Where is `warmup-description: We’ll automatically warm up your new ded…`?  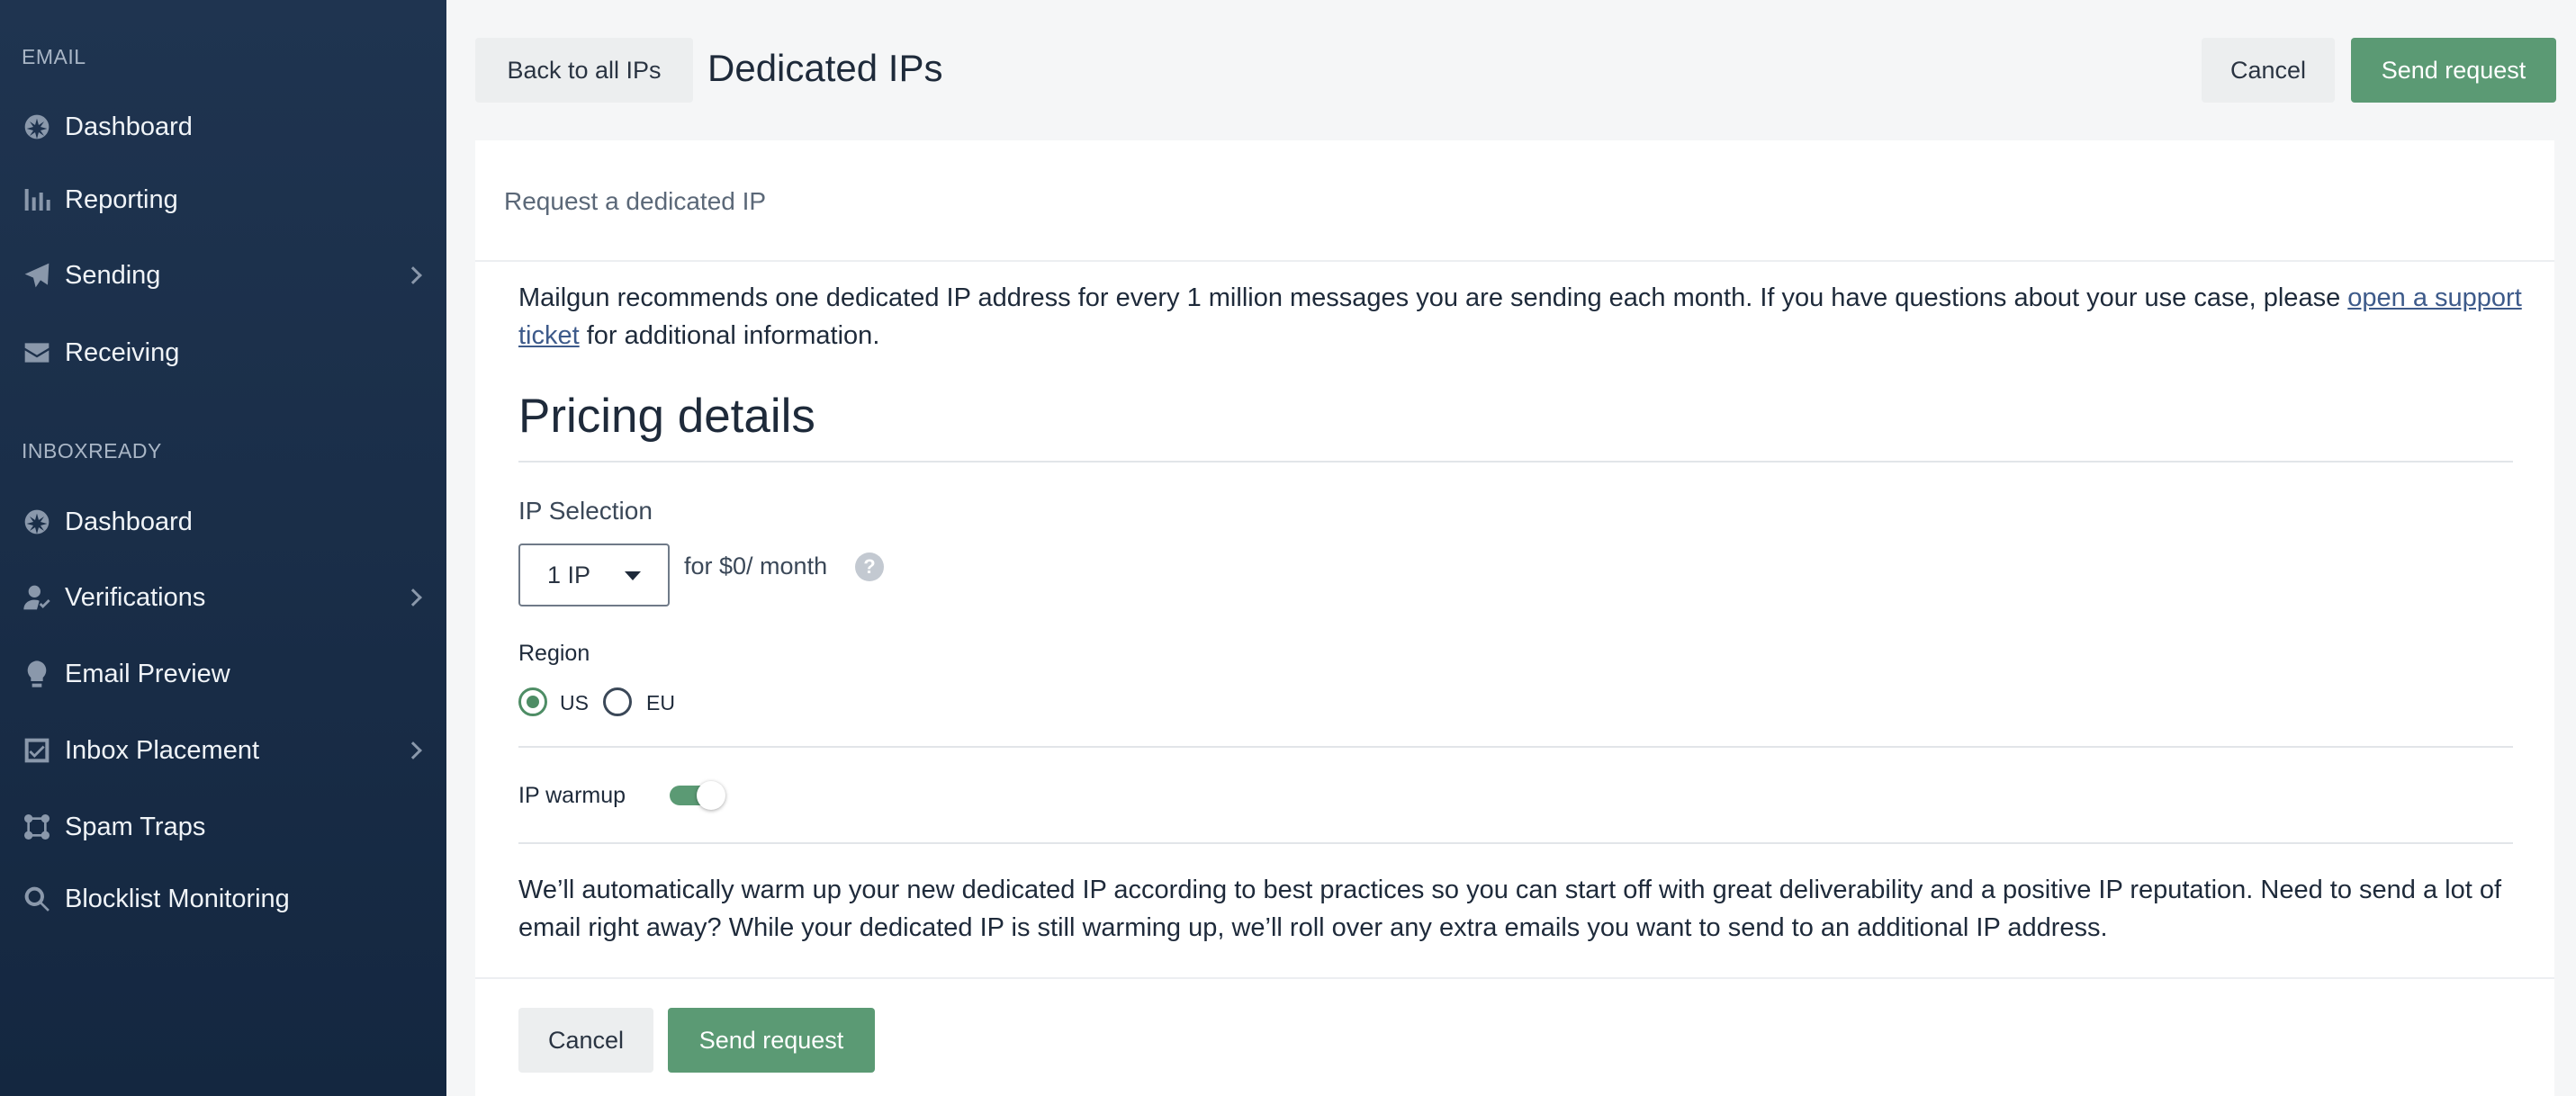
warmup-description: We’ll automatically warm up your new ded… is located at coordinates (1510, 909).